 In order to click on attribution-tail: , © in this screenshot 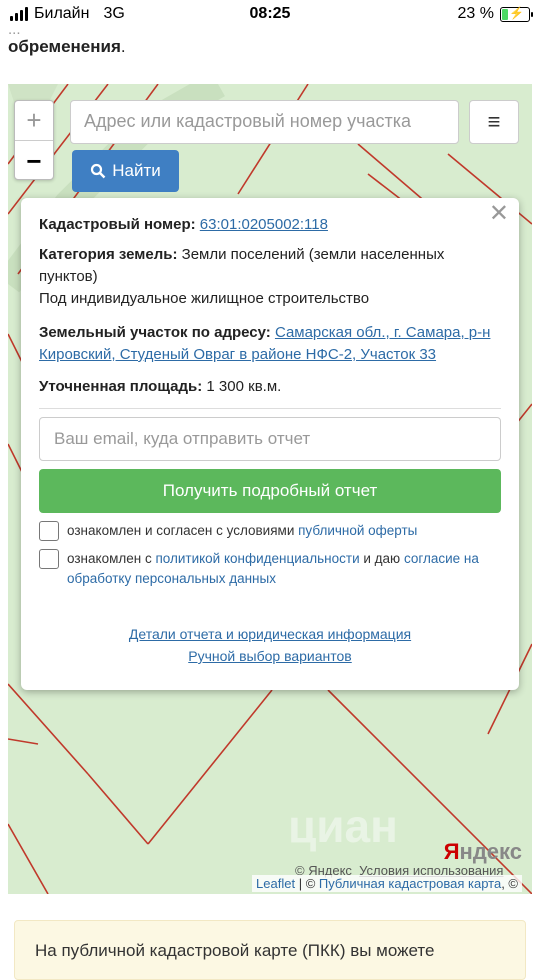, I will do `click(509, 883)`.